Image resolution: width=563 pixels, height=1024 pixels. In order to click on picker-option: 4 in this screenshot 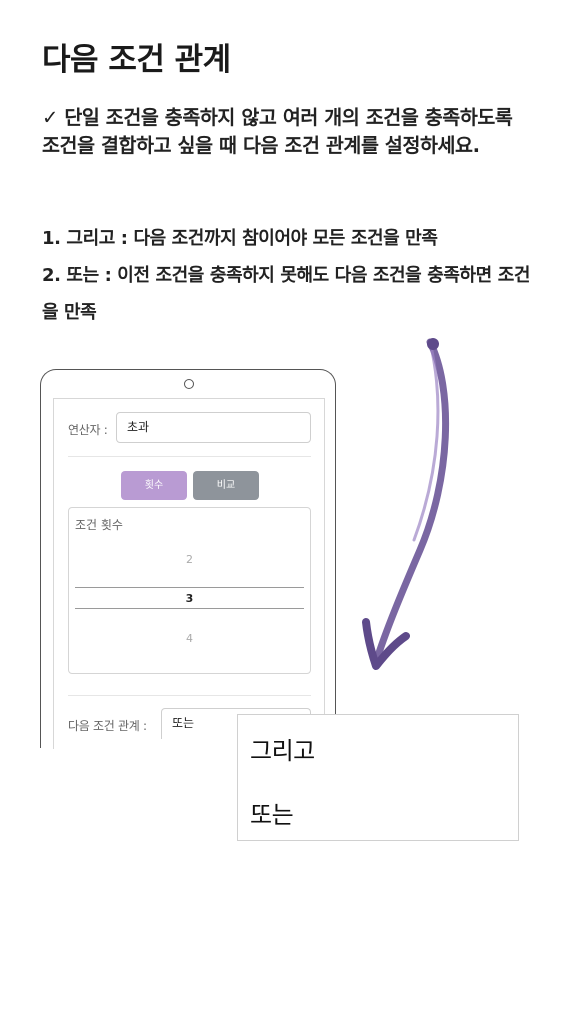, I will do `click(189, 638)`.